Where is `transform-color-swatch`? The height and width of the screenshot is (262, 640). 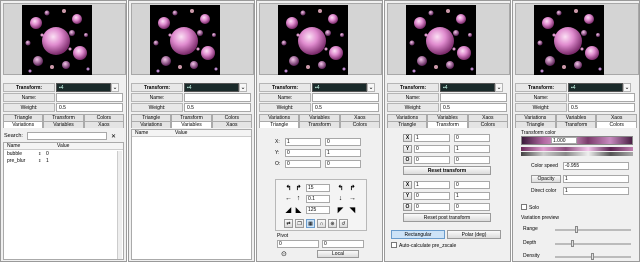 transform-color-swatch is located at coordinates (577, 140).